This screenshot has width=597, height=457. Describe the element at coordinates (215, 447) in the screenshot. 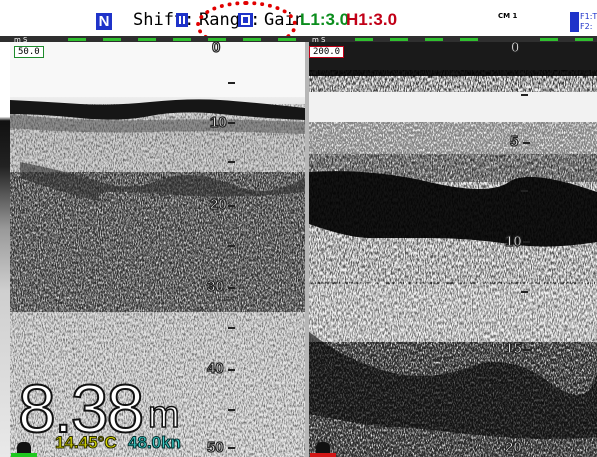

I see `left-depth-label: 50` at that location.